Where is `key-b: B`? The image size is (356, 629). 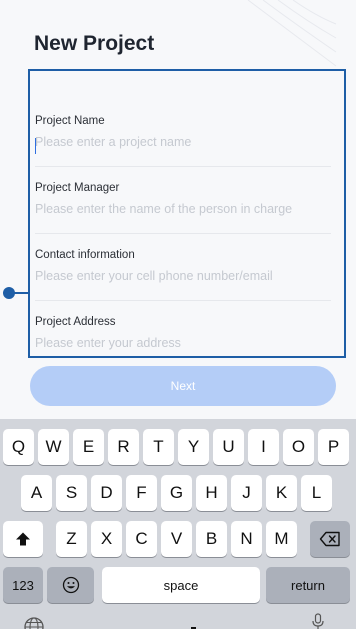
key-b: B is located at coordinates (211, 539).